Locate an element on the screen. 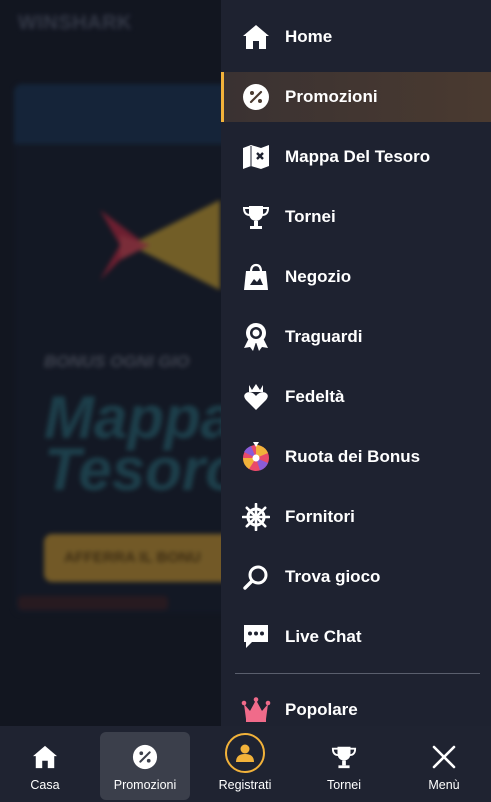 Image resolution: width=491 pixels, height=802 pixels. nav-label: Registrati is located at coordinates (245, 785).